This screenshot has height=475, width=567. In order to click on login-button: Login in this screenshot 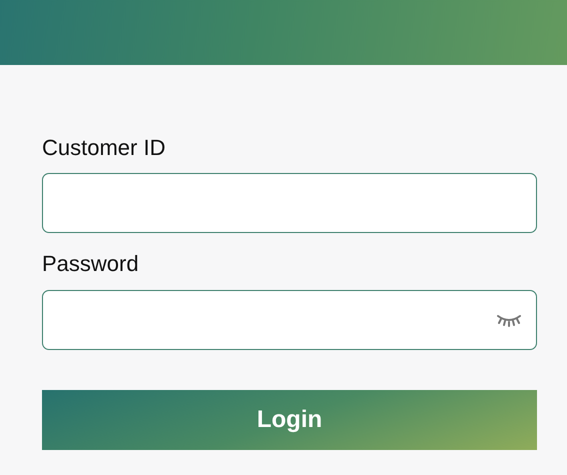, I will do `click(289, 420)`.